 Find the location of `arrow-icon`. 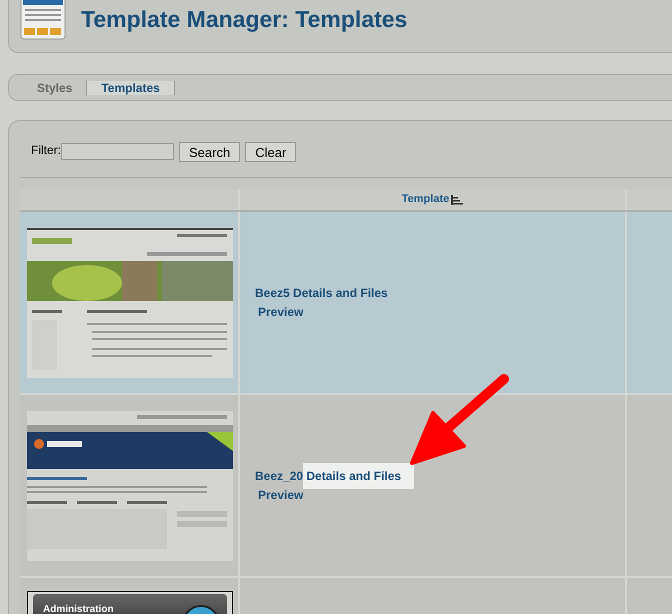

arrow-icon is located at coordinates (460, 419).